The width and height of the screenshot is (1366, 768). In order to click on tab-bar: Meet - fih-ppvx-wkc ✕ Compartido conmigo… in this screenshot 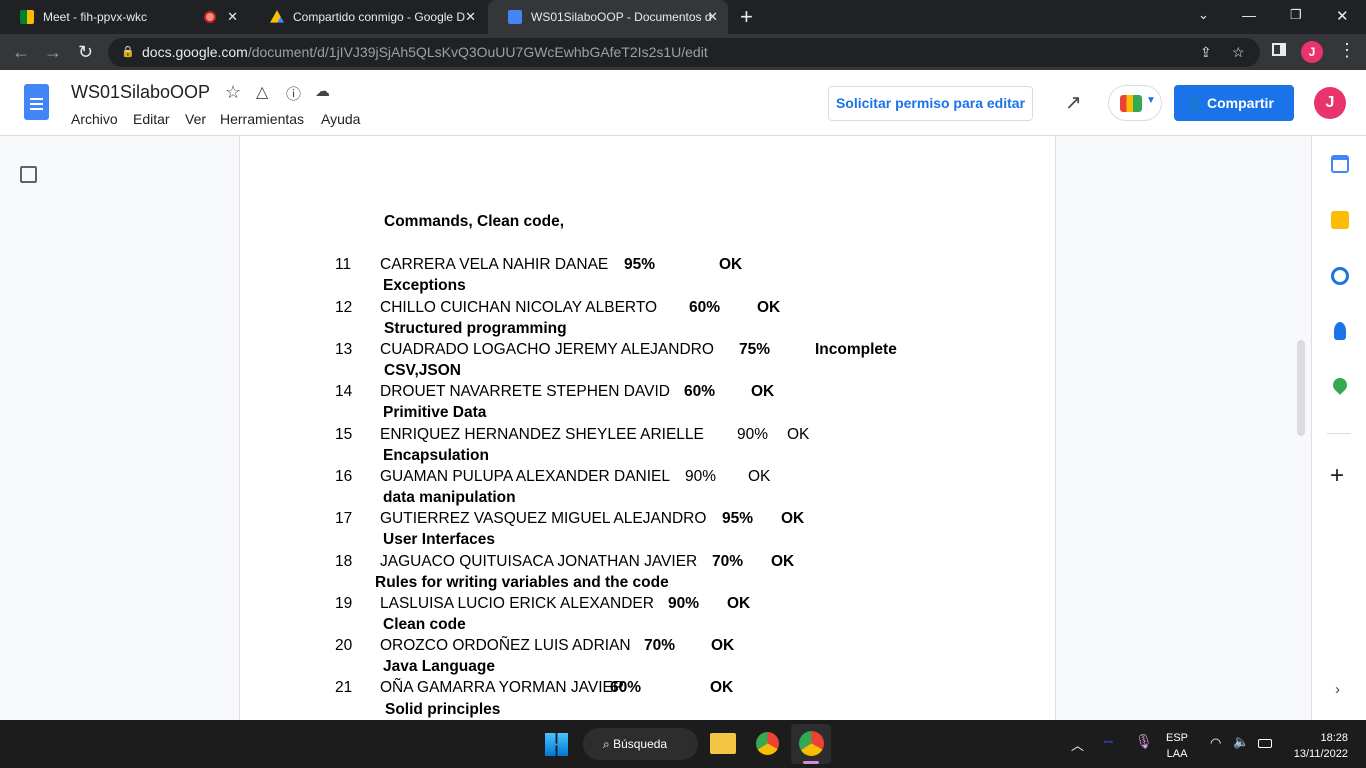, I will do `click(683, 17)`.